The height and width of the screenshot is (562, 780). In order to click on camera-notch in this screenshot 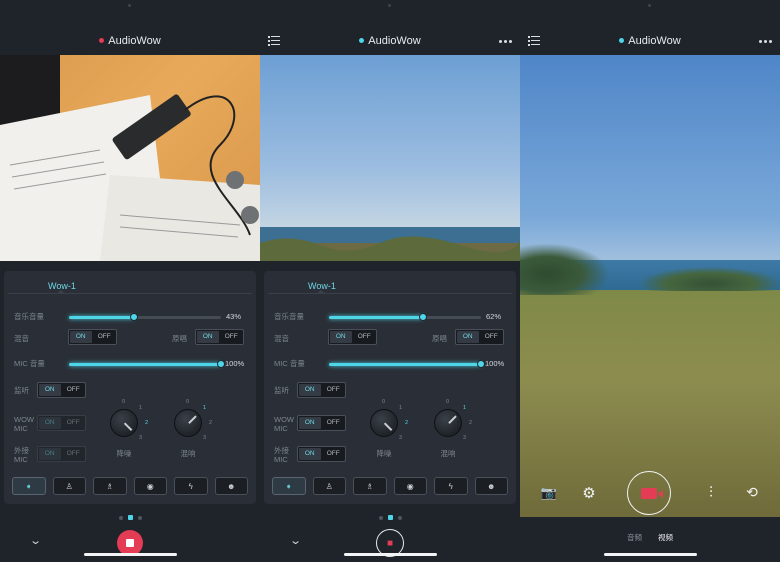, I will do `click(649, 5)`.